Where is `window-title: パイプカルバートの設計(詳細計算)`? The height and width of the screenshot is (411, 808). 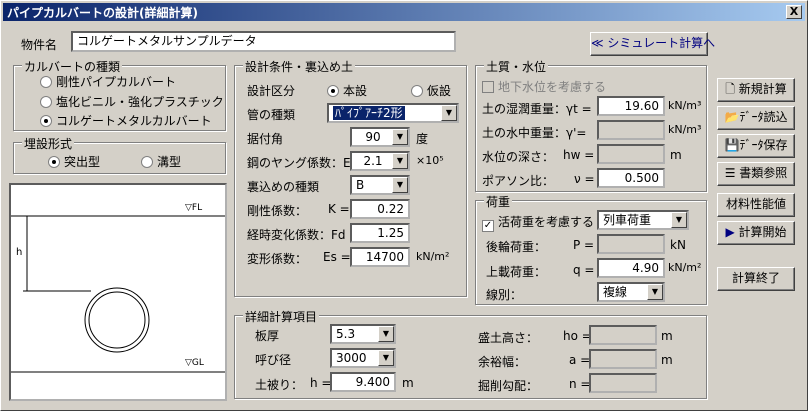 window-title: パイプカルバートの設計(詳細計算) is located at coordinates (102, 13).